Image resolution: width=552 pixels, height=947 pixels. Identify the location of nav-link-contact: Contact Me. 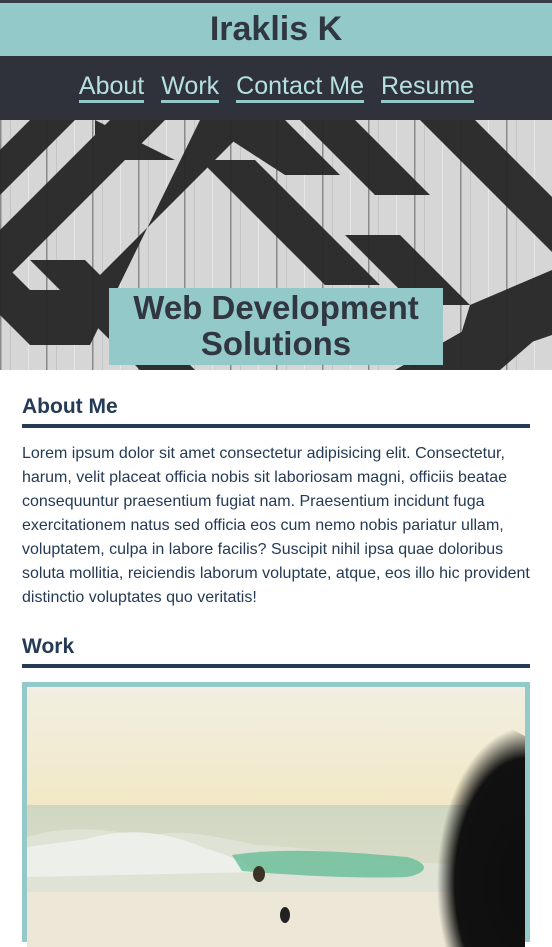
(300, 87).